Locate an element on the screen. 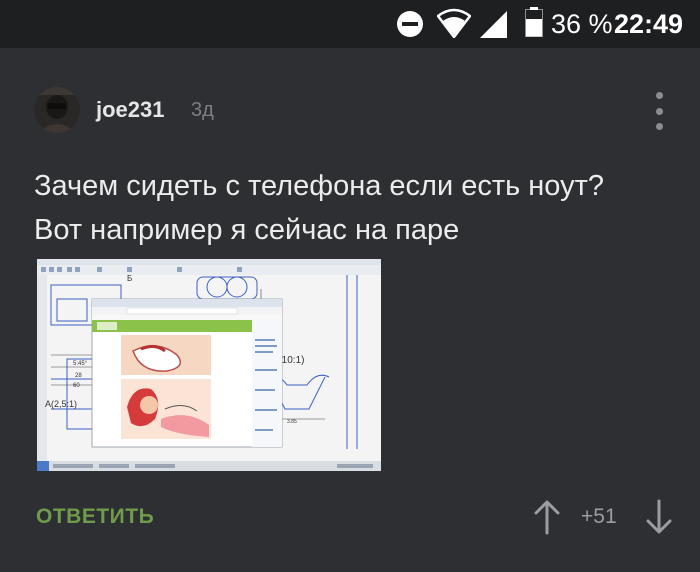 The image size is (700, 572). author-username: joe231 is located at coordinates (130, 110).